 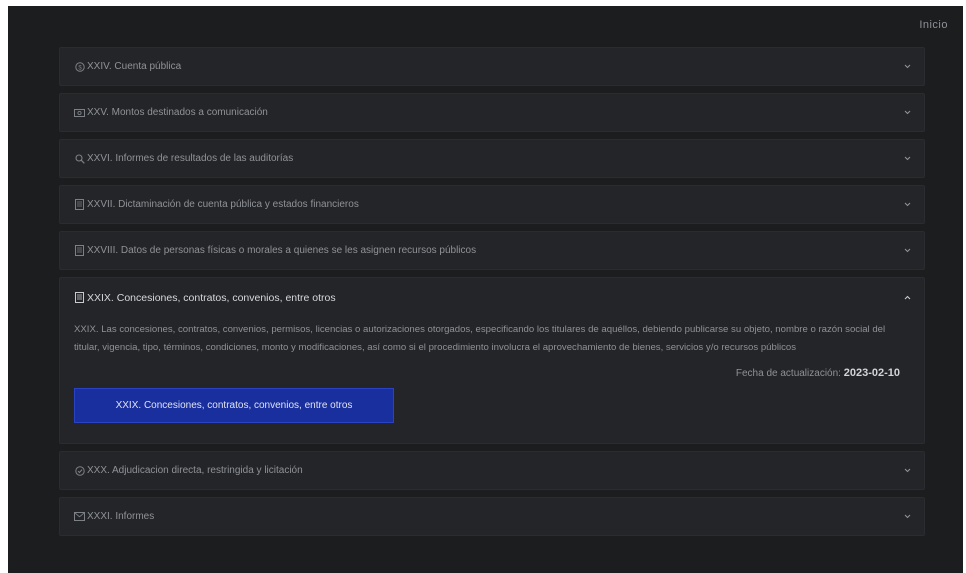 I want to click on accordion-item-xxv: XXV. Montos destinados a comunicación, so click(x=492, y=112).